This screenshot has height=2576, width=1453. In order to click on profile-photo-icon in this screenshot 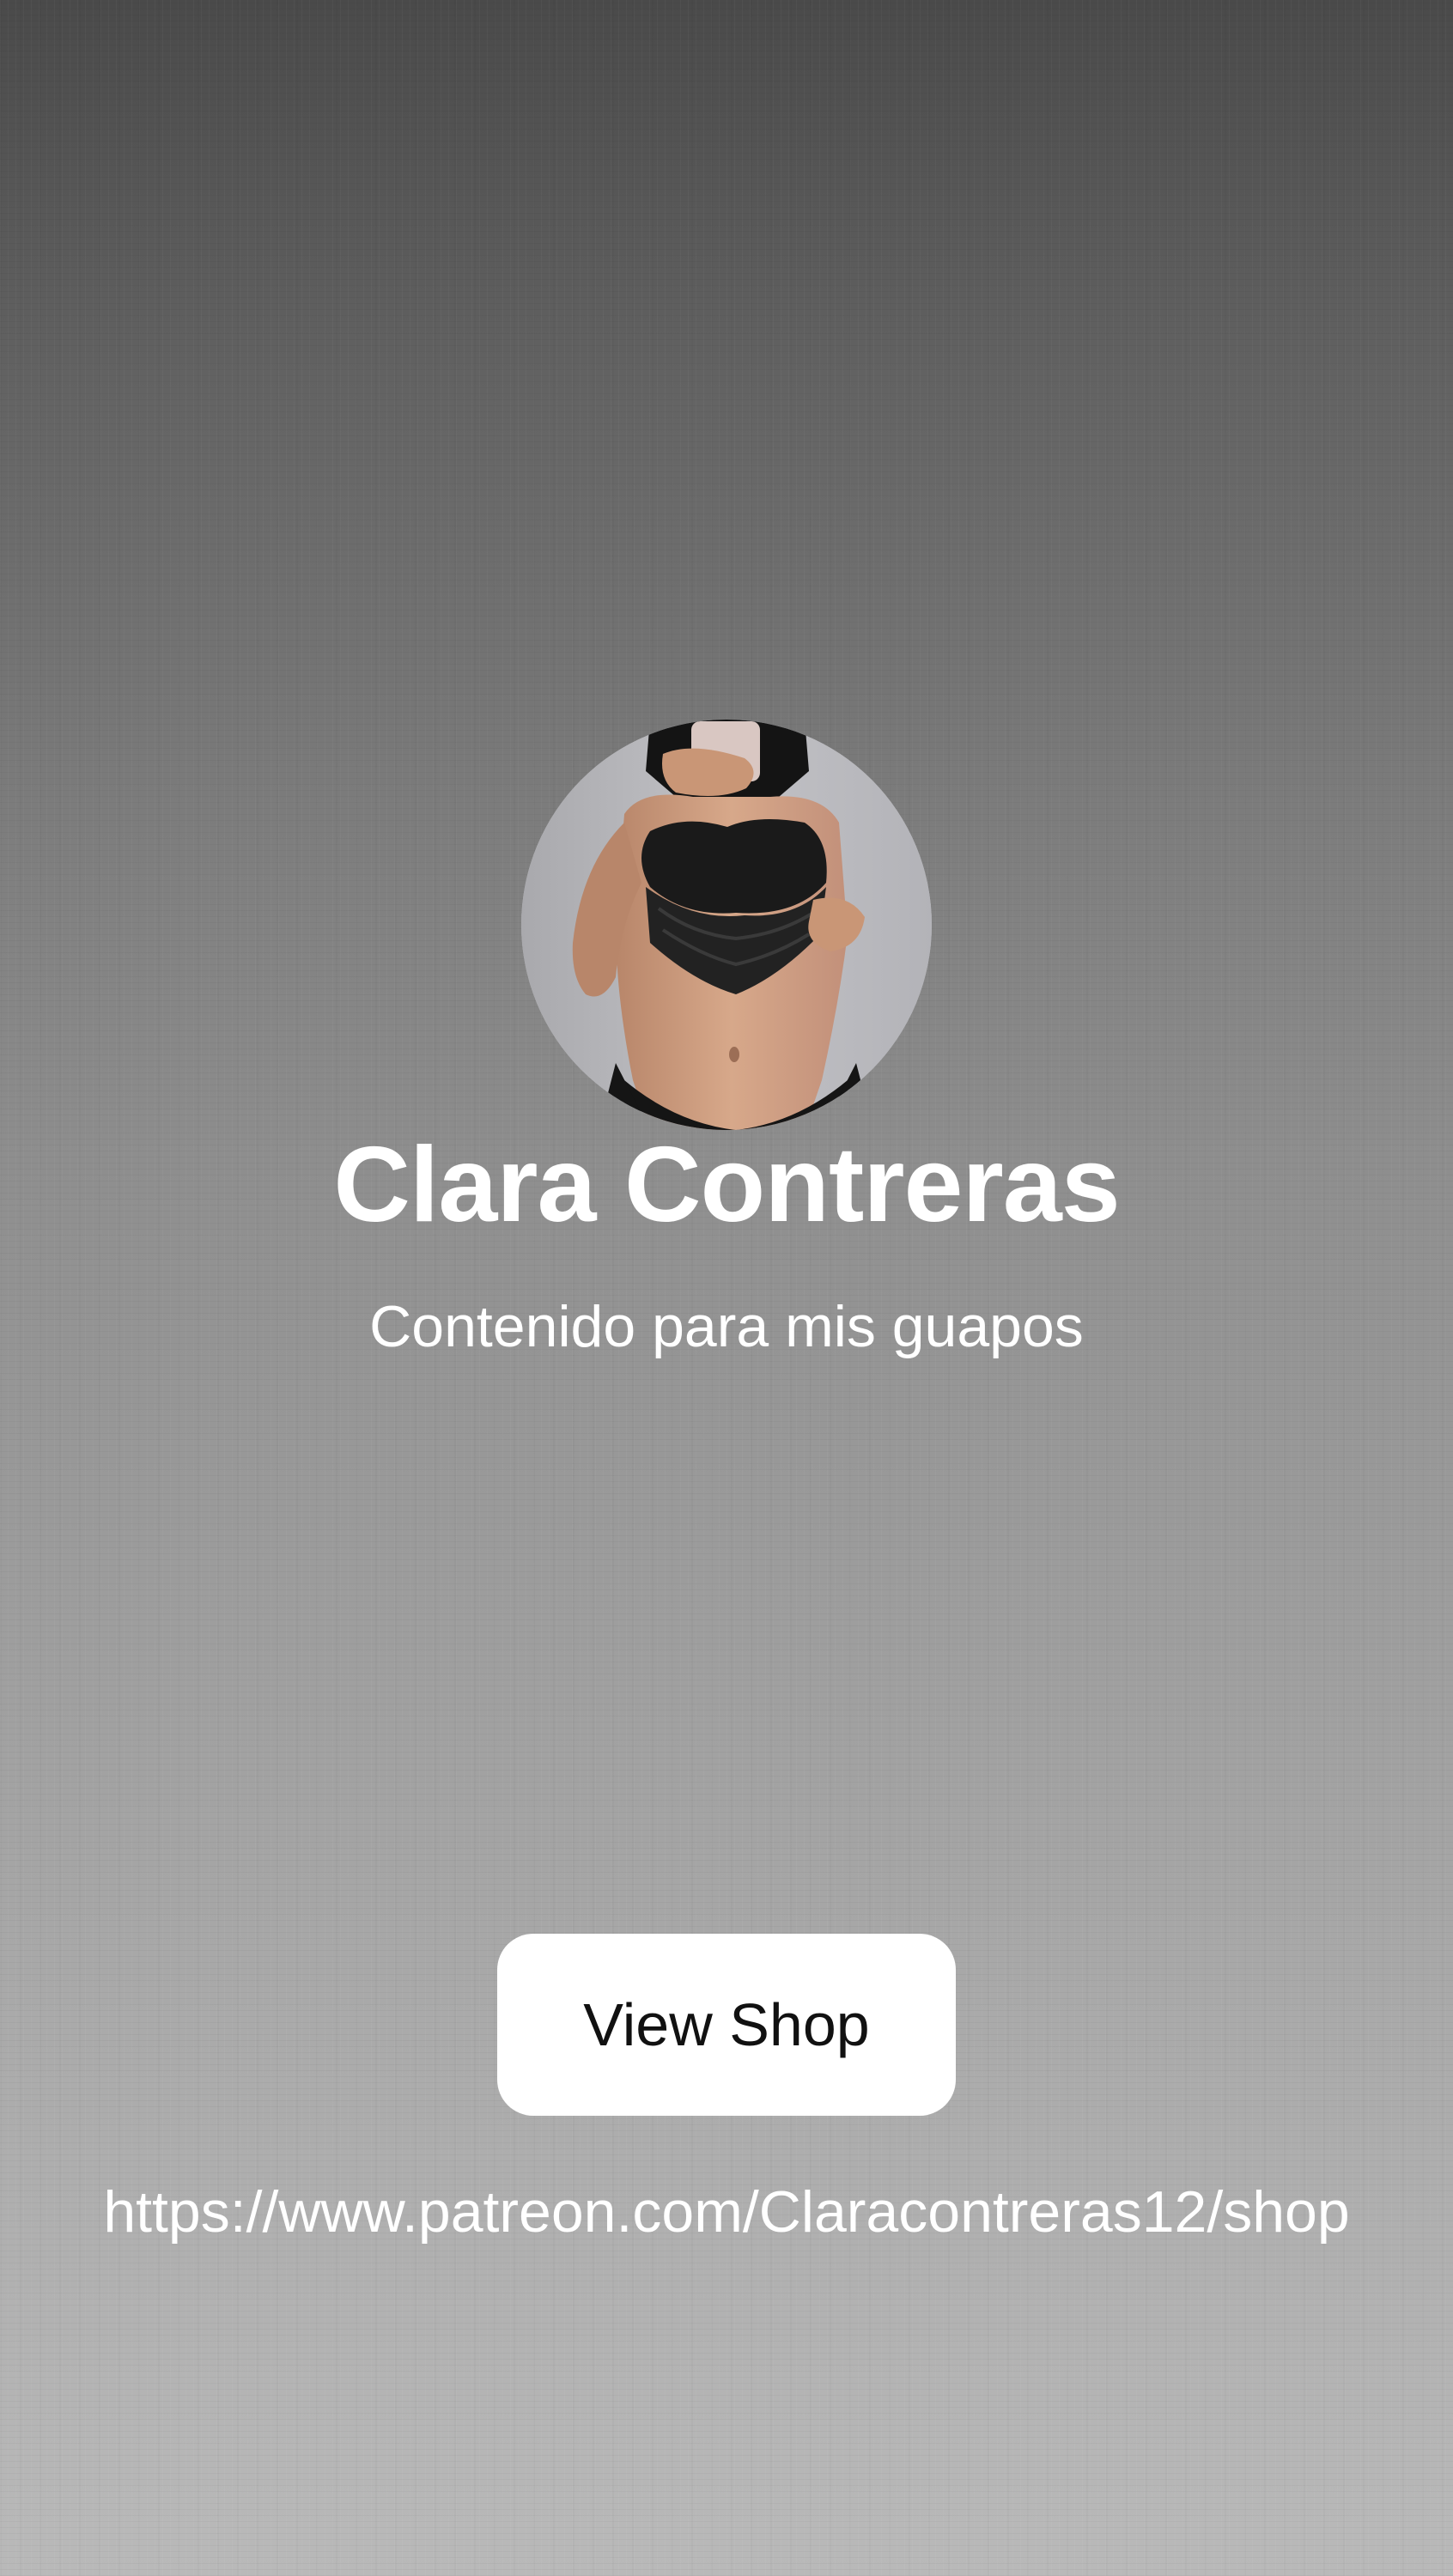, I will do `click(727, 925)`.